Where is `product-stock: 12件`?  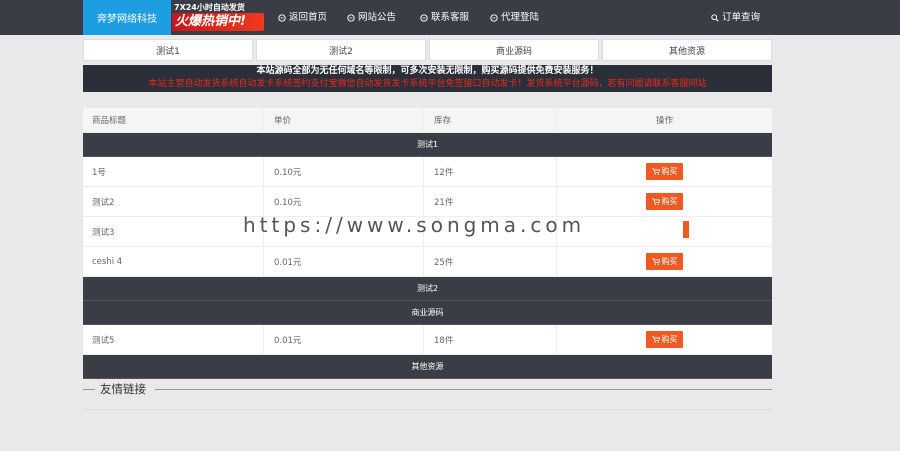 product-stock: 12件 is located at coordinates (489, 171).